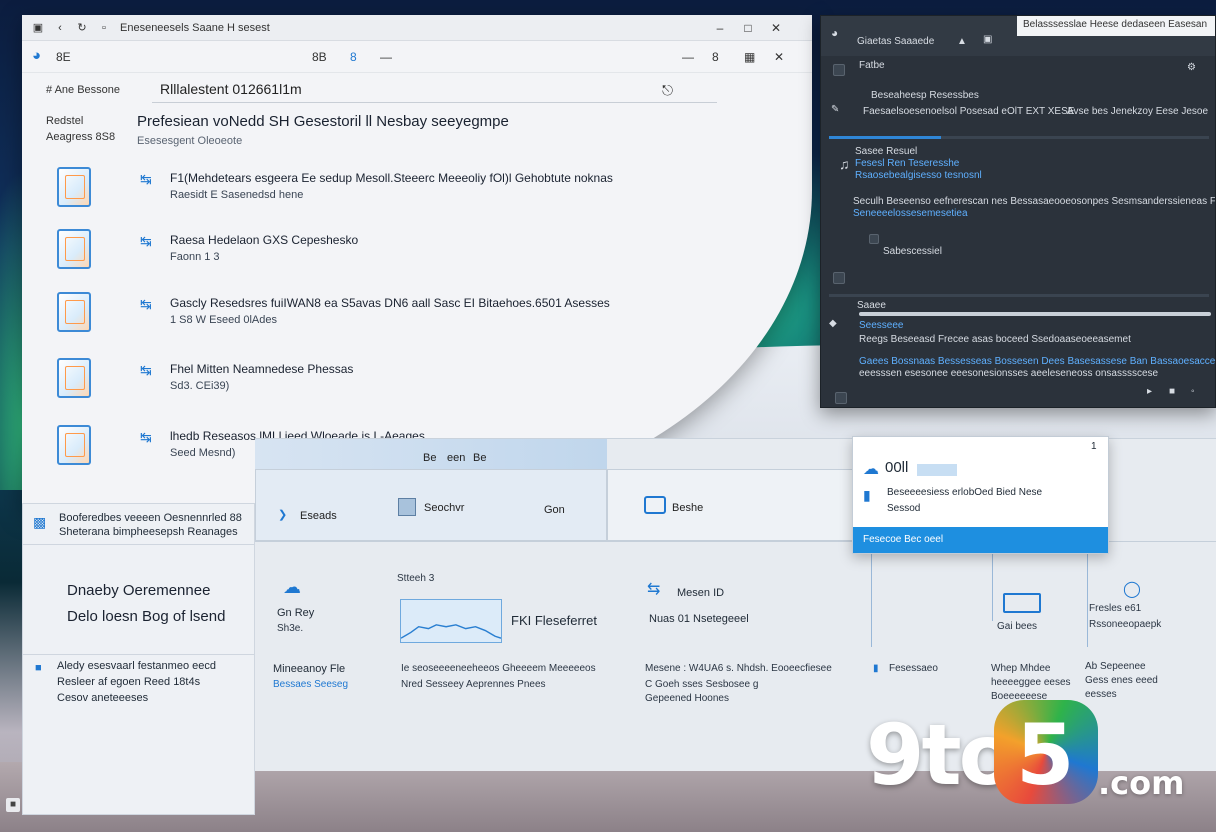 The width and height of the screenshot is (1216, 832). I want to click on toolbar-item-d: 8, so click(715, 57).